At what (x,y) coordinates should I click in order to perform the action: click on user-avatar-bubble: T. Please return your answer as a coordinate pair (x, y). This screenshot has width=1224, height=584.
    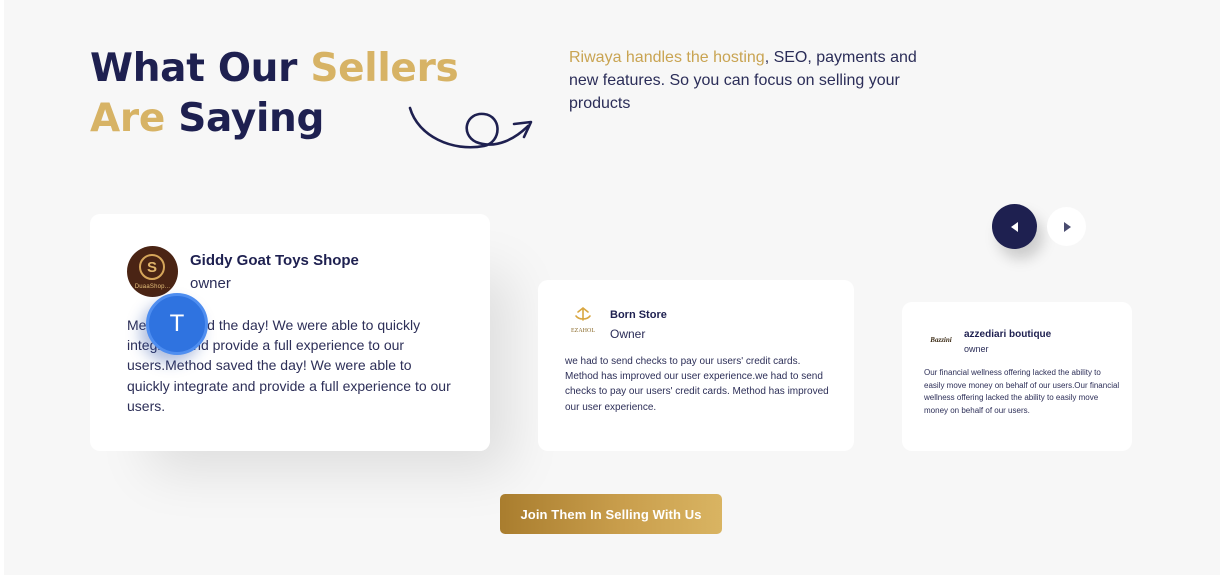
    Looking at the image, I should click on (177, 324).